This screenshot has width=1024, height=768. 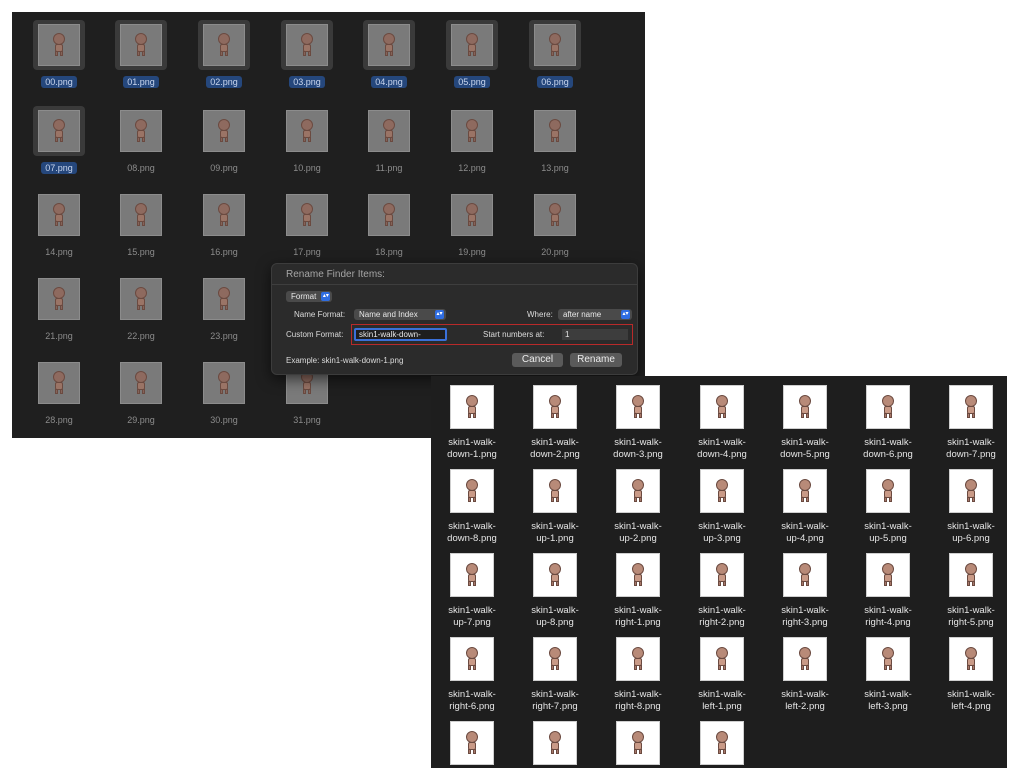 What do you see at coordinates (888, 670) in the screenshot?
I see `file-item: skin1-walk-left-3.png` at bounding box center [888, 670].